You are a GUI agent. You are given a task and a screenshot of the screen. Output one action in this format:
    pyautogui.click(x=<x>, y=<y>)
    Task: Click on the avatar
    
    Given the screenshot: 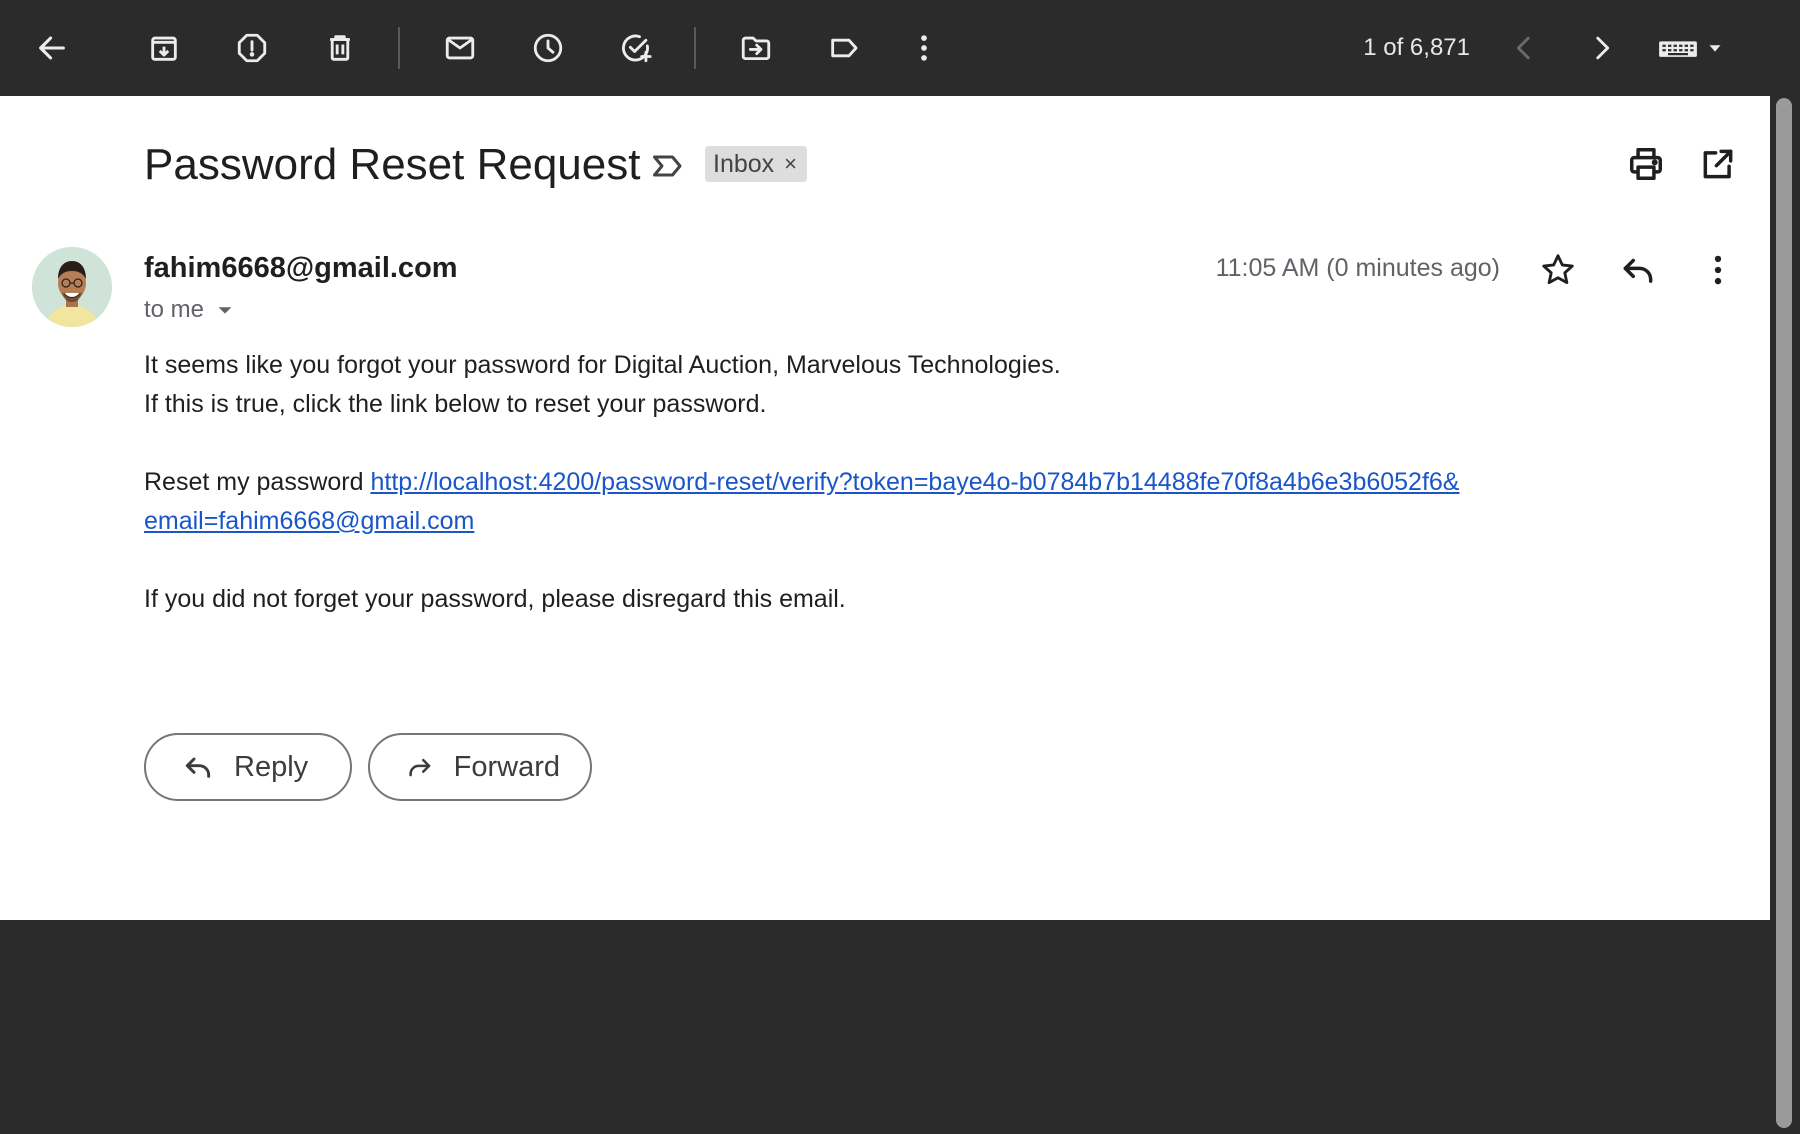 What is the action you would take?
    pyautogui.click(x=72, y=287)
    